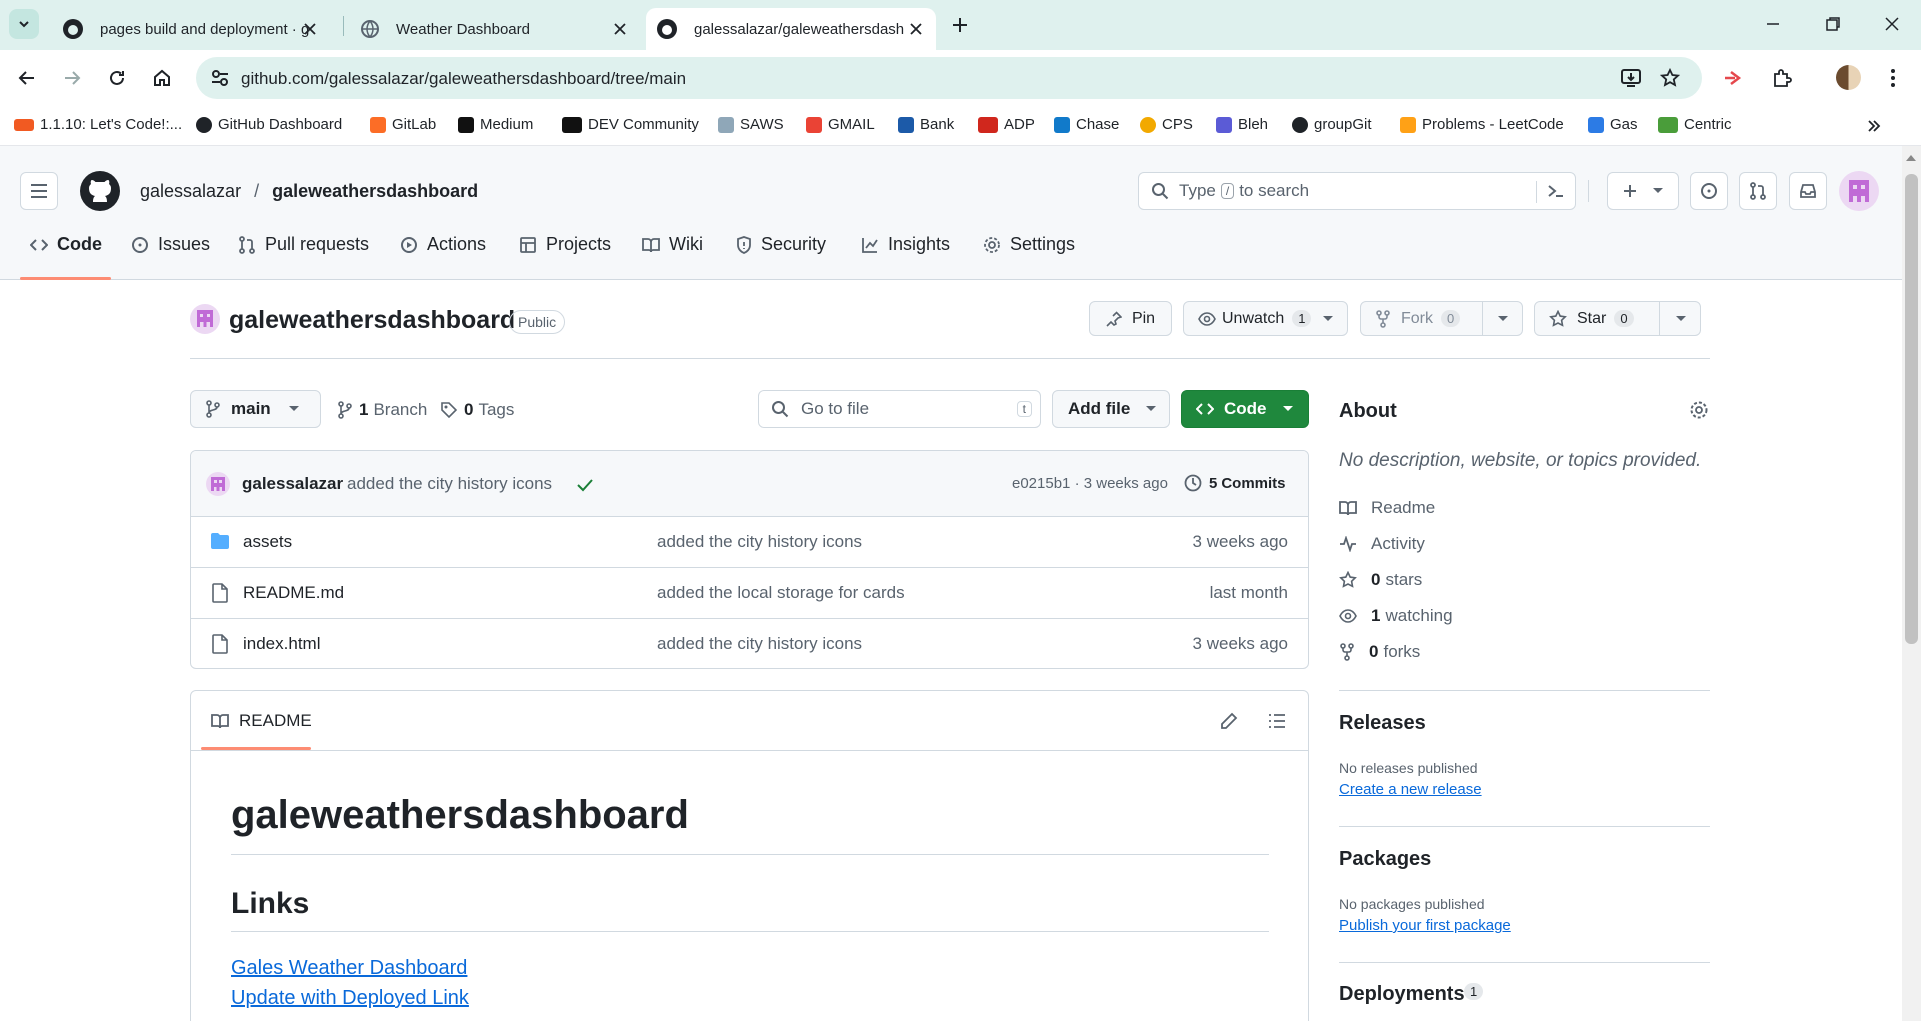 This screenshot has height=1021, width=1921. Describe the element at coordinates (840, 124) in the screenshot. I see `bookmark-item: GMAIL` at that location.